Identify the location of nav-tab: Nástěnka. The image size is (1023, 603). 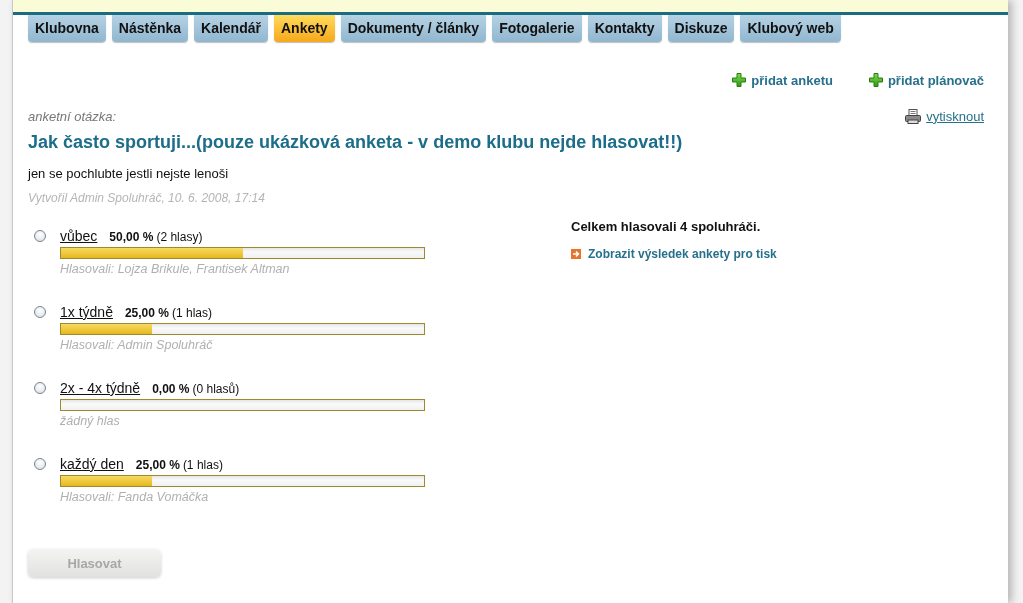
(150, 28).